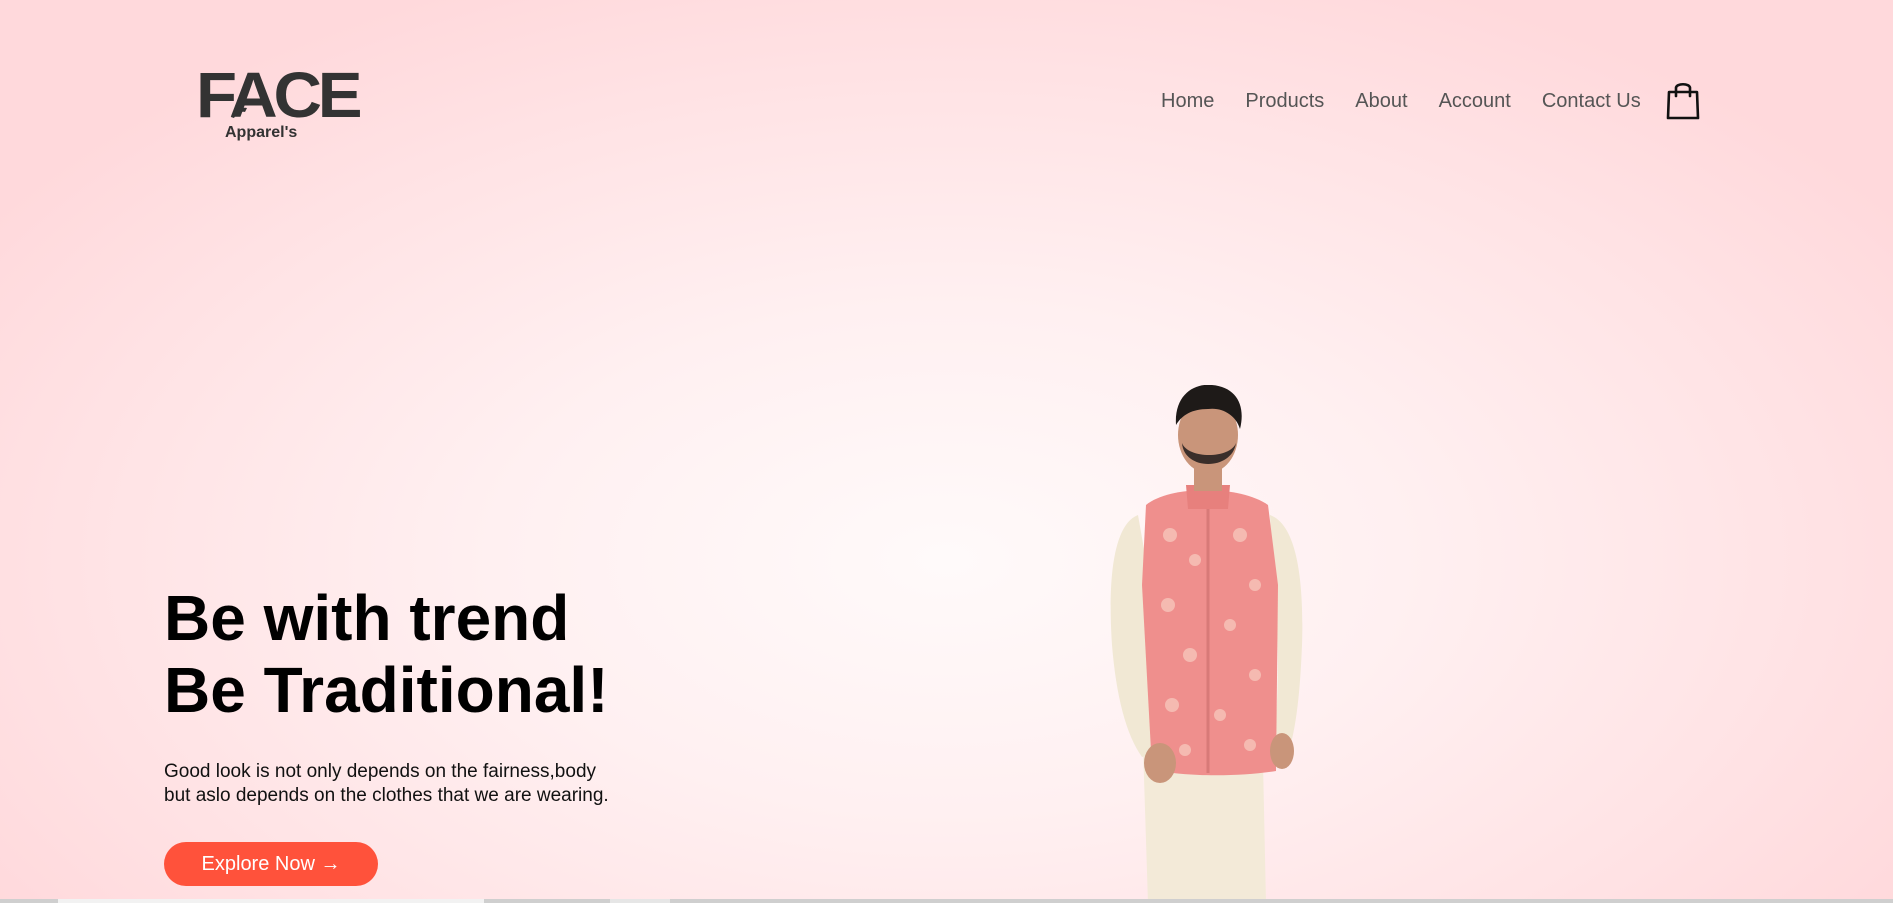  I want to click on hero-title-line-1: Be with trend, so click(367, 618).